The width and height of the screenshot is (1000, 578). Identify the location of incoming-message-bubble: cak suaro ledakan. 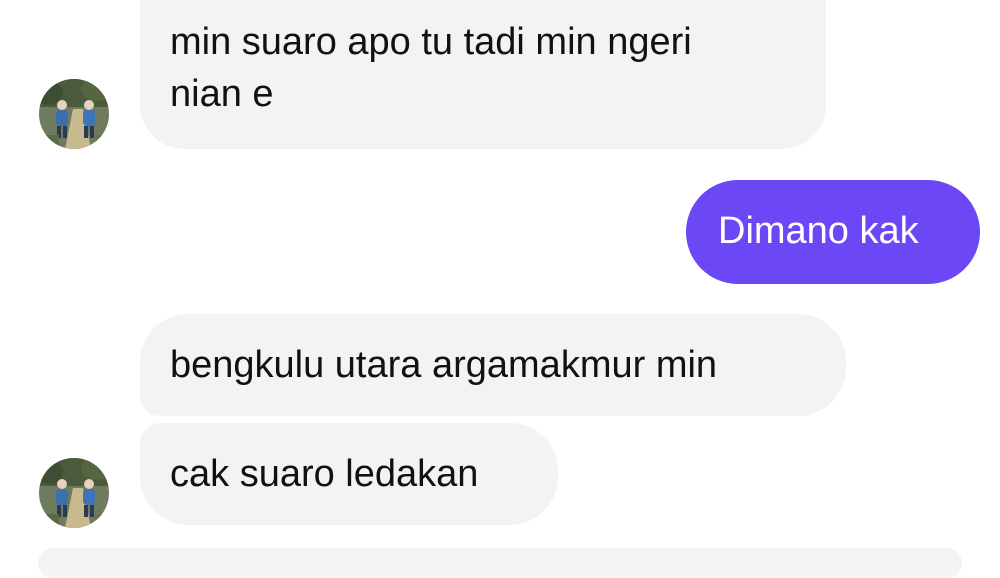
(349, 474).